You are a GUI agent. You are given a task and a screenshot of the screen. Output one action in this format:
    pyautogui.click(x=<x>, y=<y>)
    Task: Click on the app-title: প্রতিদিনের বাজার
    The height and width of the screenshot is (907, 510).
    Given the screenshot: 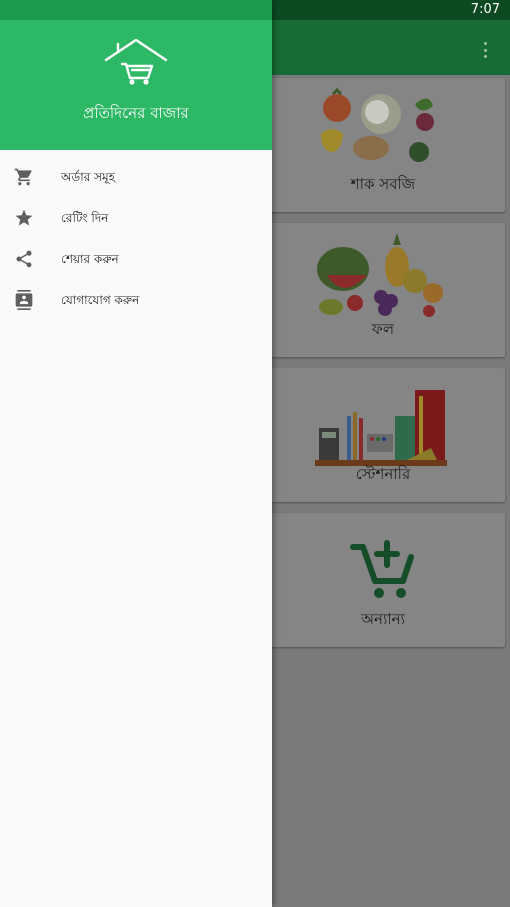 What is the action you would take?
    pyautogui.click(x=136, y=113)
    